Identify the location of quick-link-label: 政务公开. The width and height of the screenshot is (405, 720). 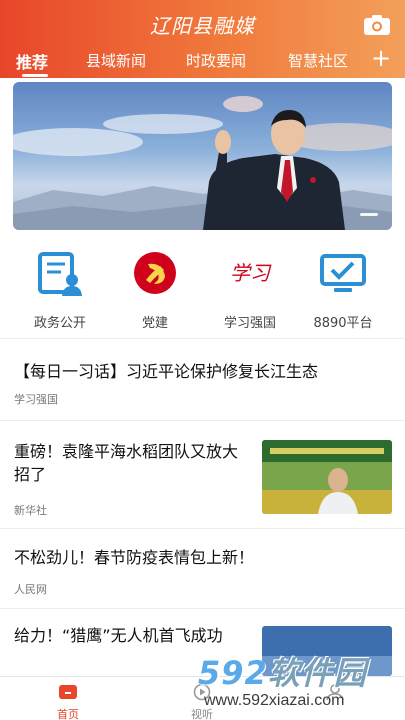
(59, 323).